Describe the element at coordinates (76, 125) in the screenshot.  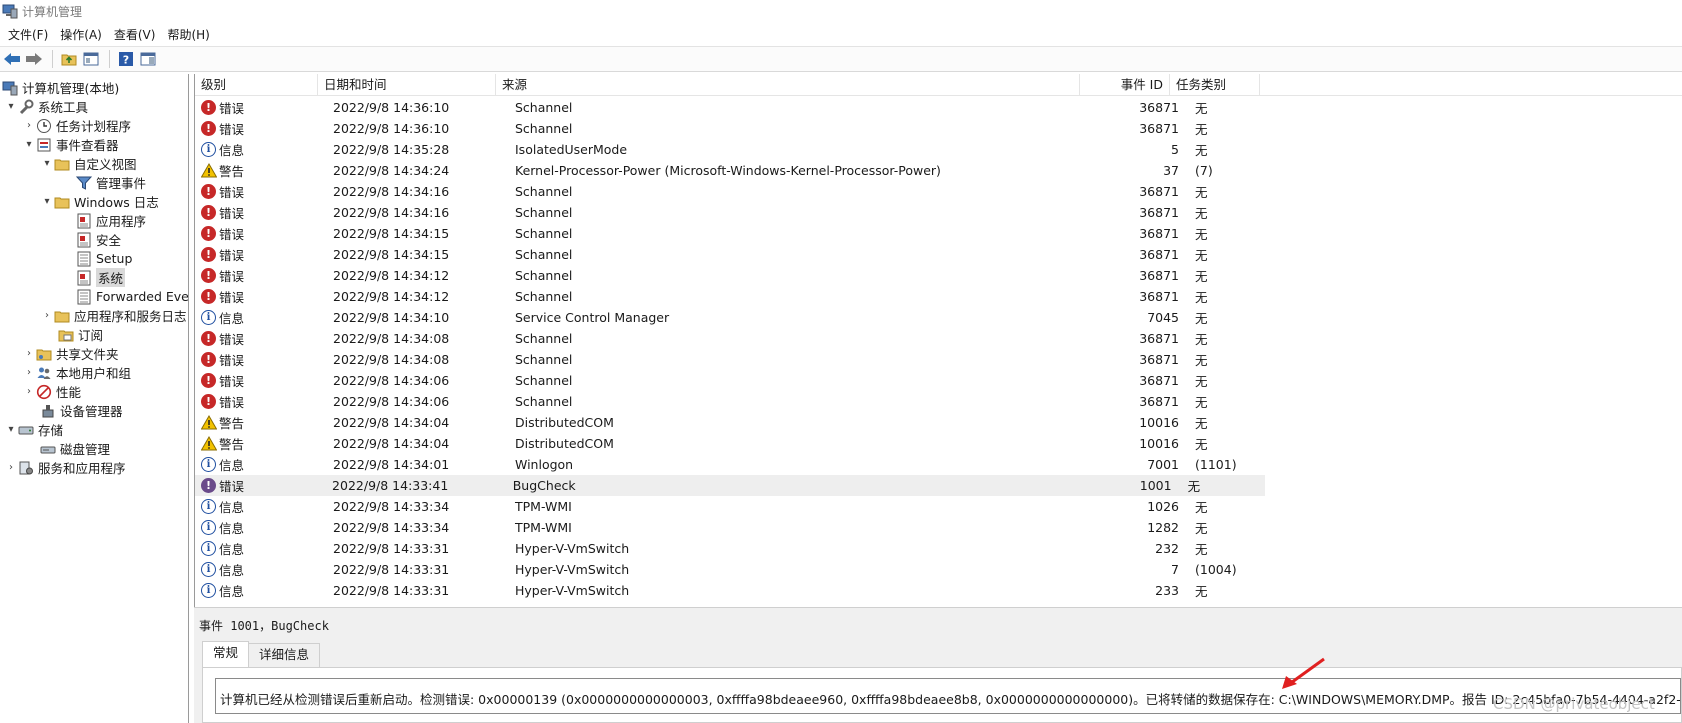
I see `tree-node-task-scheduler: › 任务计划程序` at that location.